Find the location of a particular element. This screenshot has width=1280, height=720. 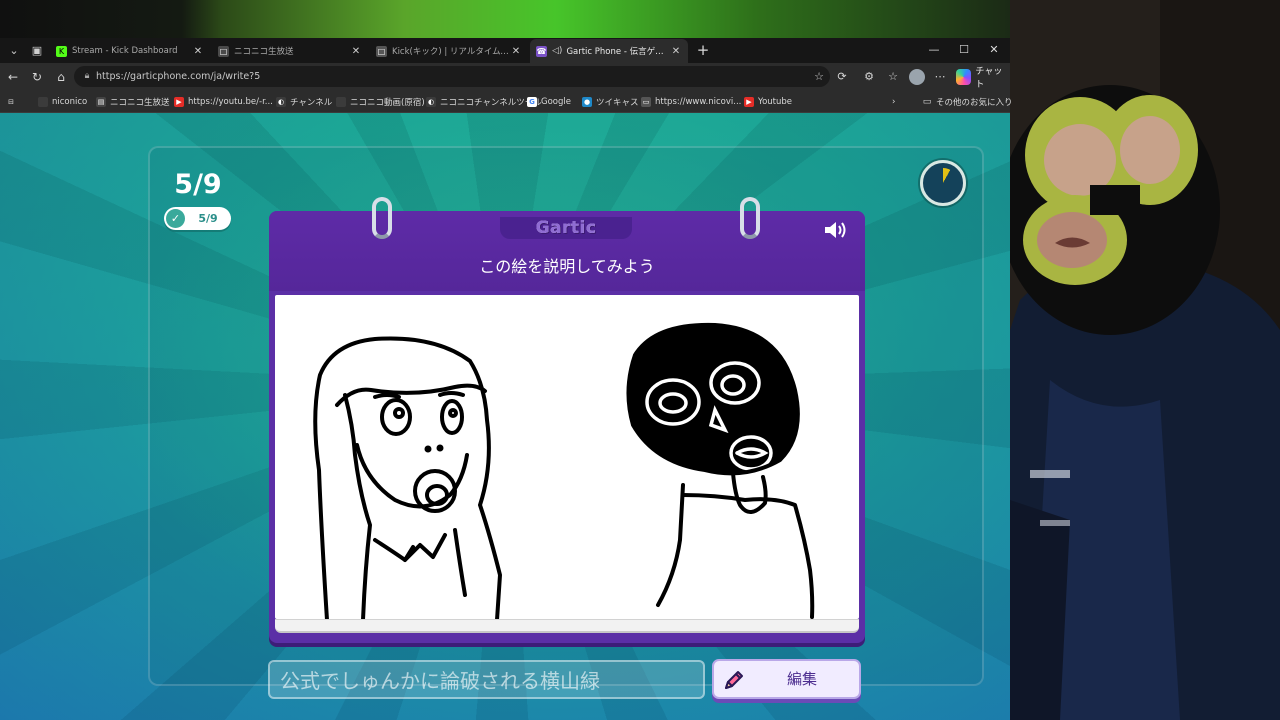

google-icon: G is located at coordinates (532, 102).